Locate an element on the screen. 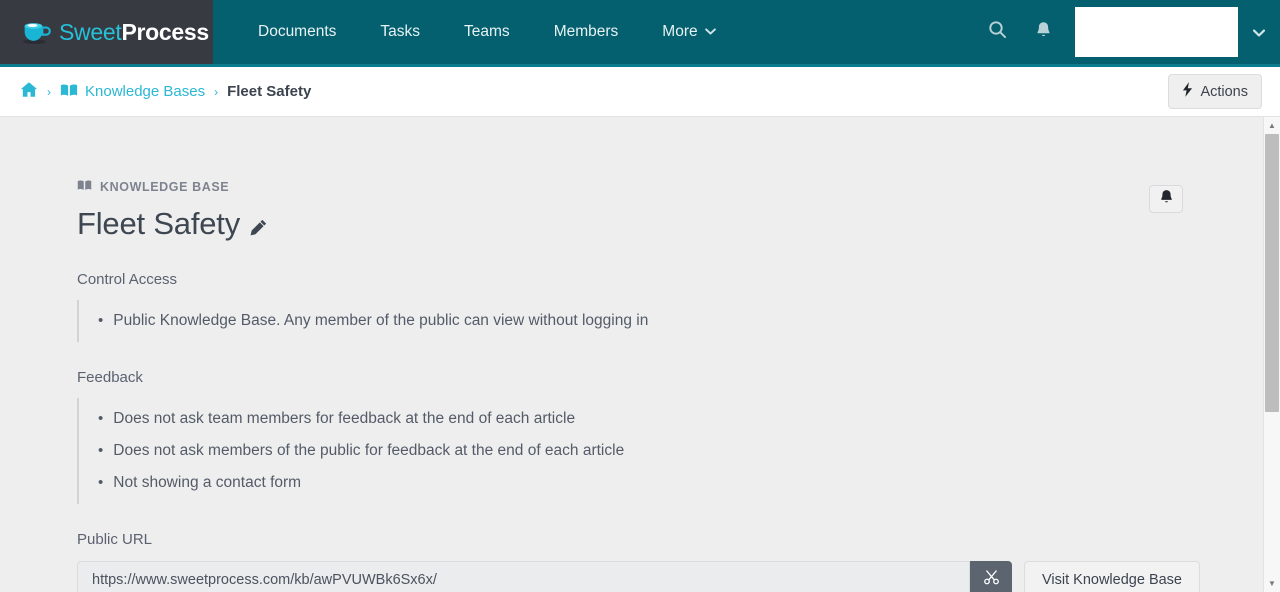 The image size is (1280, 592). logo-home-link: SweetProcess is located at coordinates (106, 32).